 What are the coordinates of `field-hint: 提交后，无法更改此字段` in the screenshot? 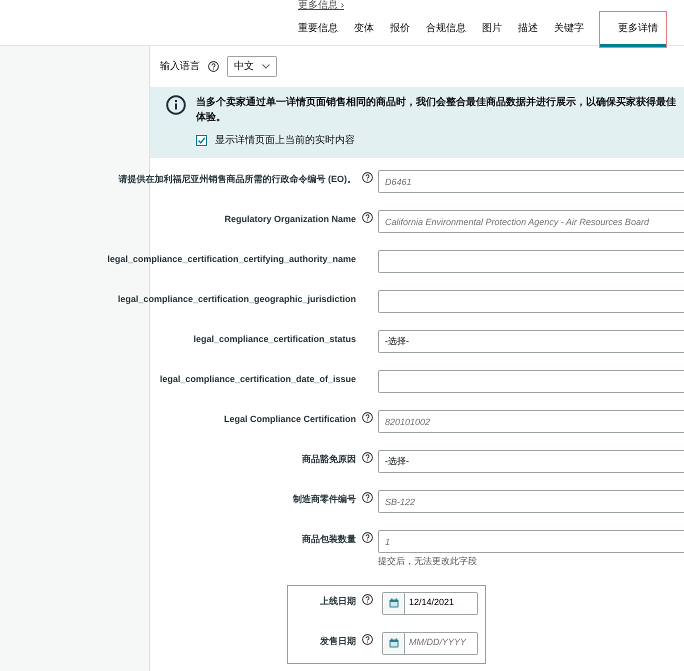 It's located at (428, 561).